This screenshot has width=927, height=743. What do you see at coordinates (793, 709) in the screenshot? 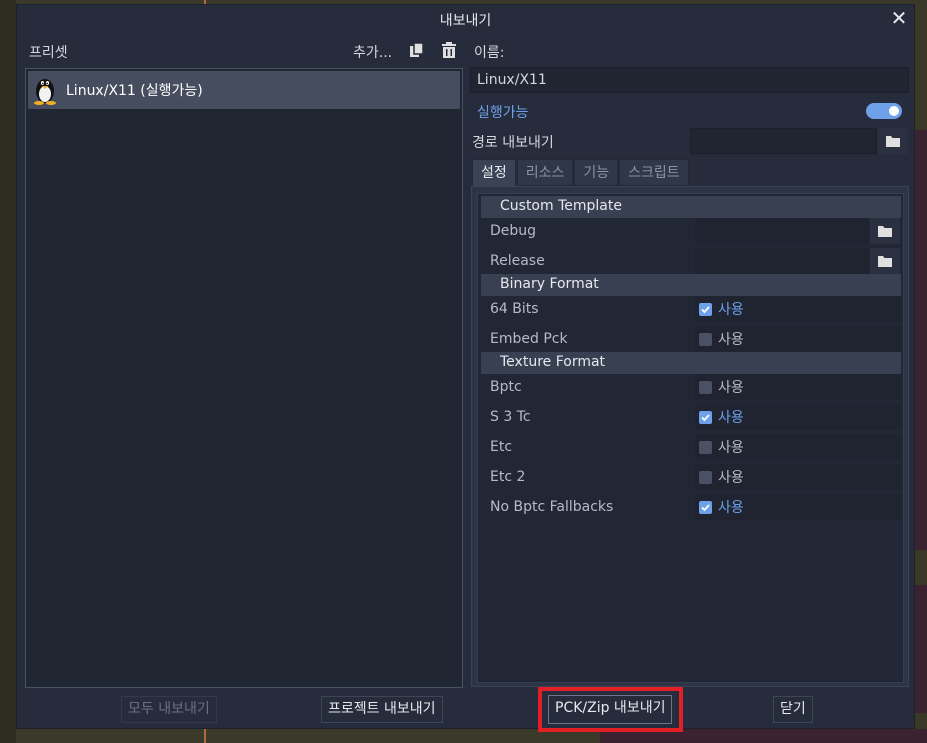
I see `close-button: 닫기` at bounding box center [793, 709].